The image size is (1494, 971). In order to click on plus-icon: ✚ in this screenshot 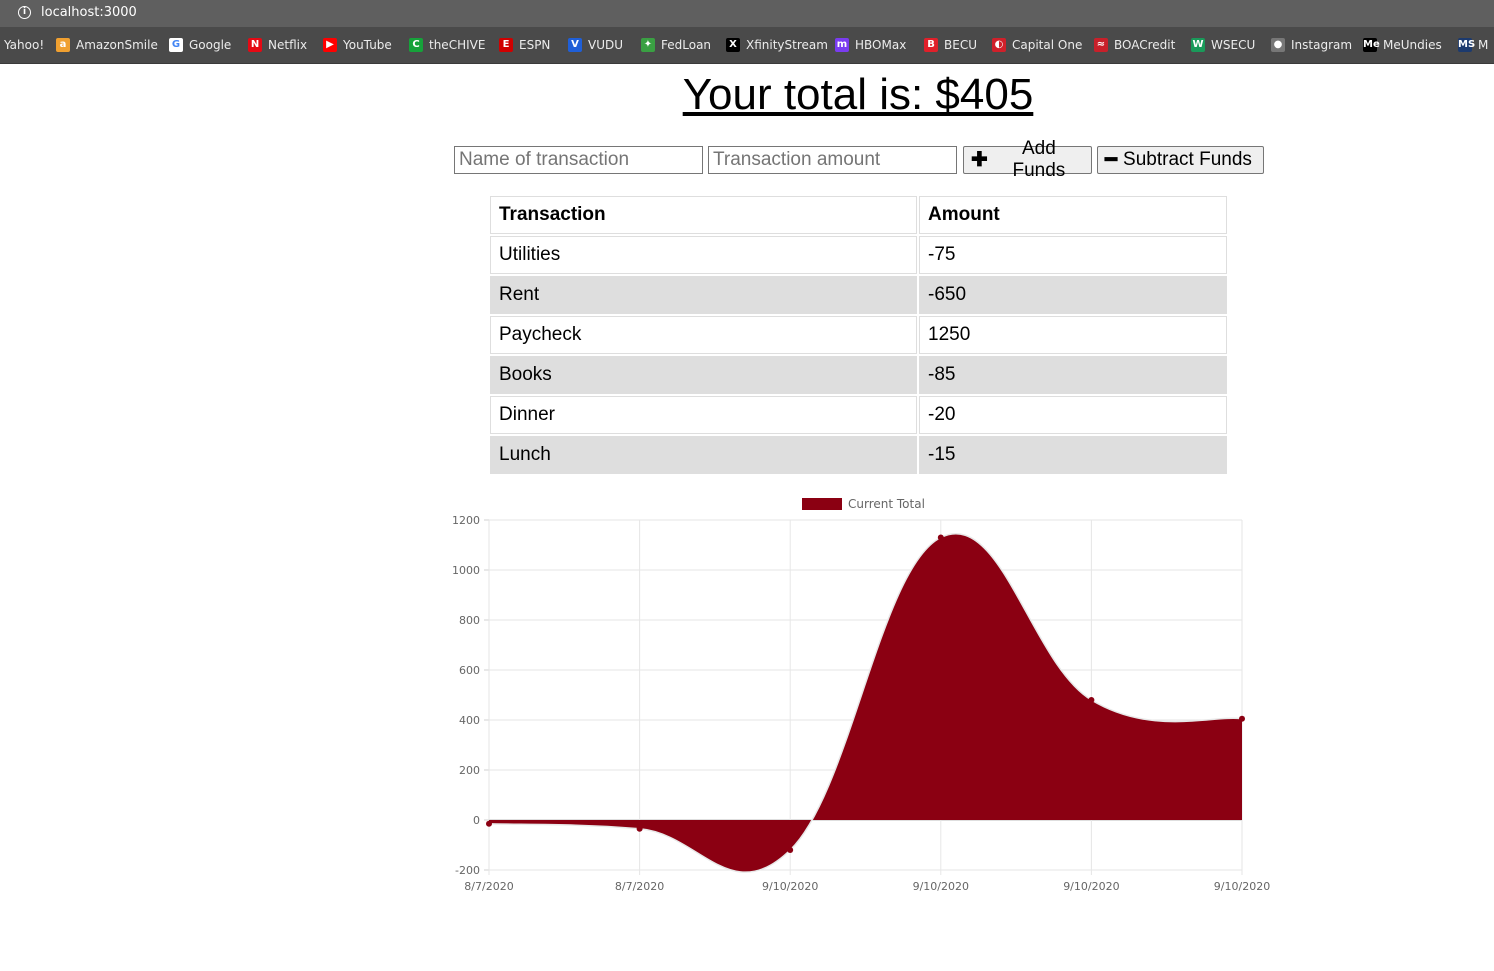, I will do `click(979, 160)`.